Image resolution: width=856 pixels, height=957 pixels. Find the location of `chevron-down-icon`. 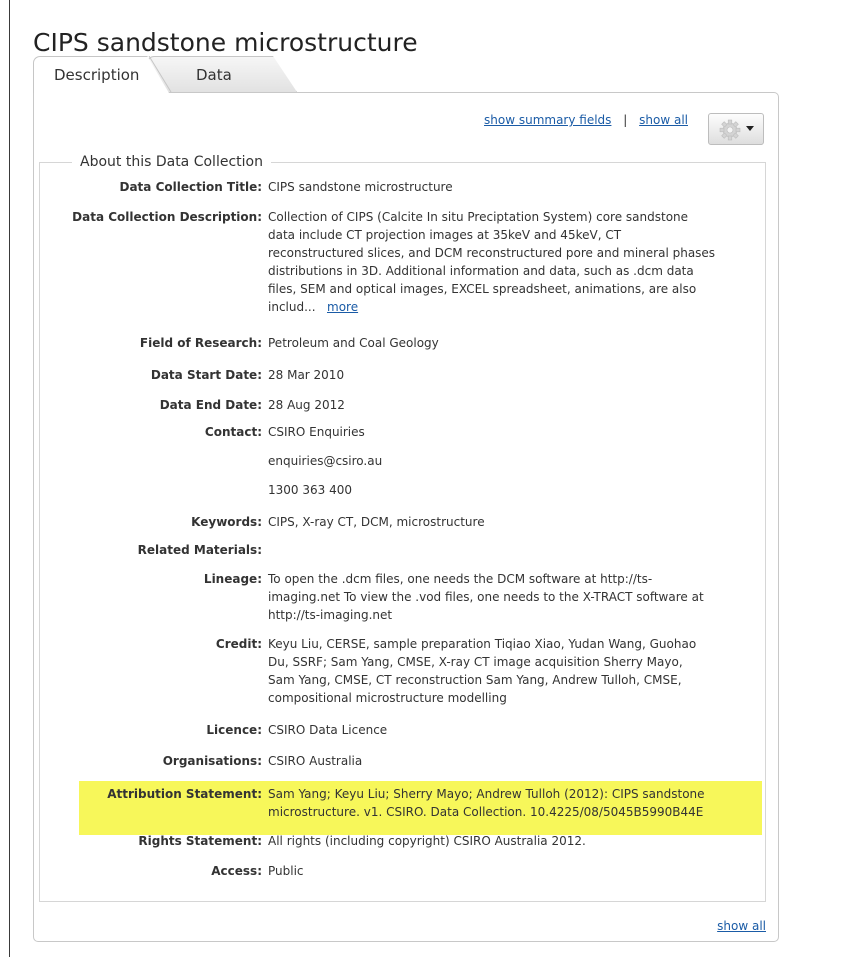

chevron-down-icon is located at coordinates (750, 128).